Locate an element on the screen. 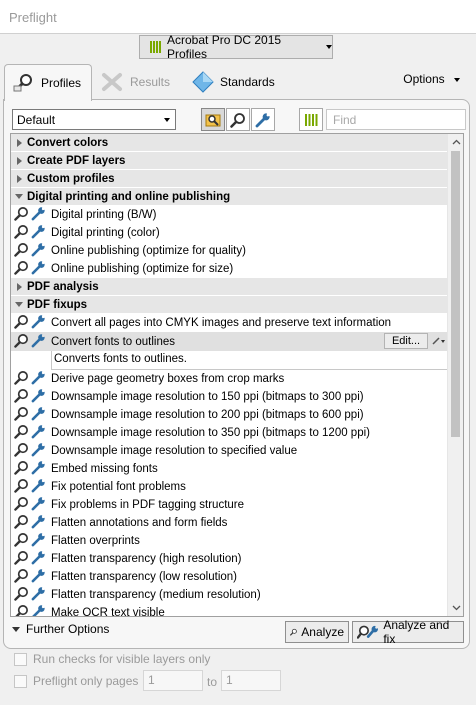 This screenshot has height=705, width=476. profile-filter-value: Default is located at coordinates (36, 120).